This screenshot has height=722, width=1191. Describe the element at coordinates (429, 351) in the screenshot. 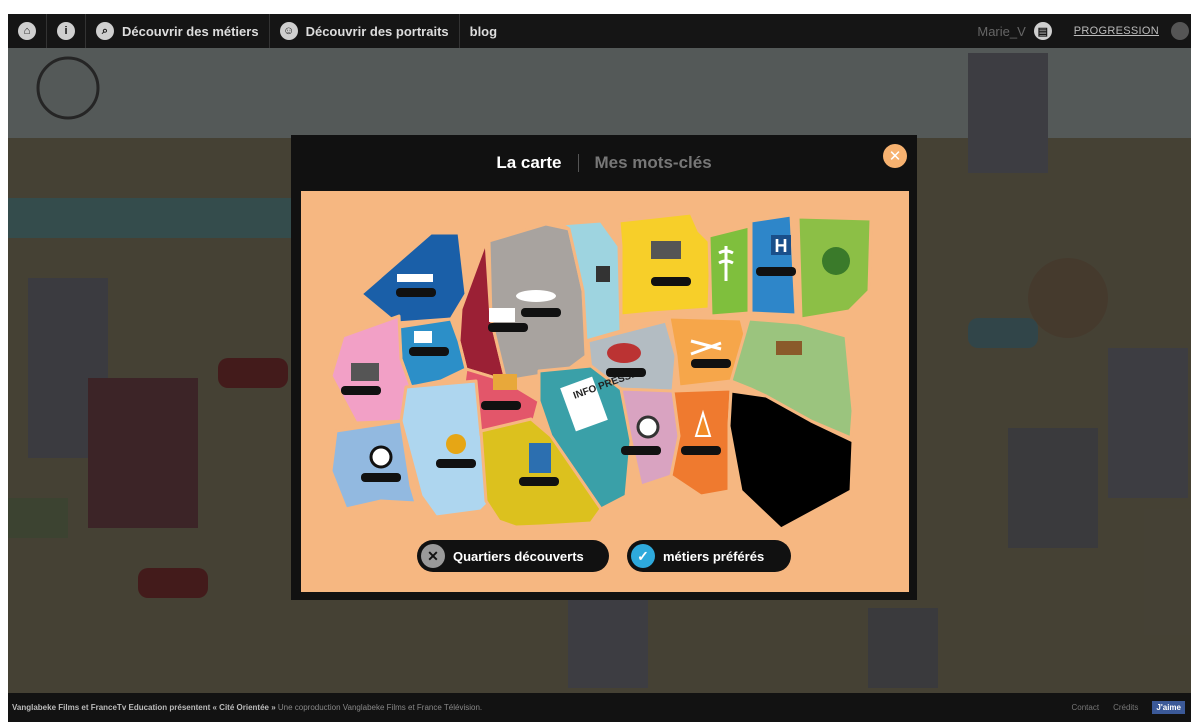

I see `badge-police` at that location.